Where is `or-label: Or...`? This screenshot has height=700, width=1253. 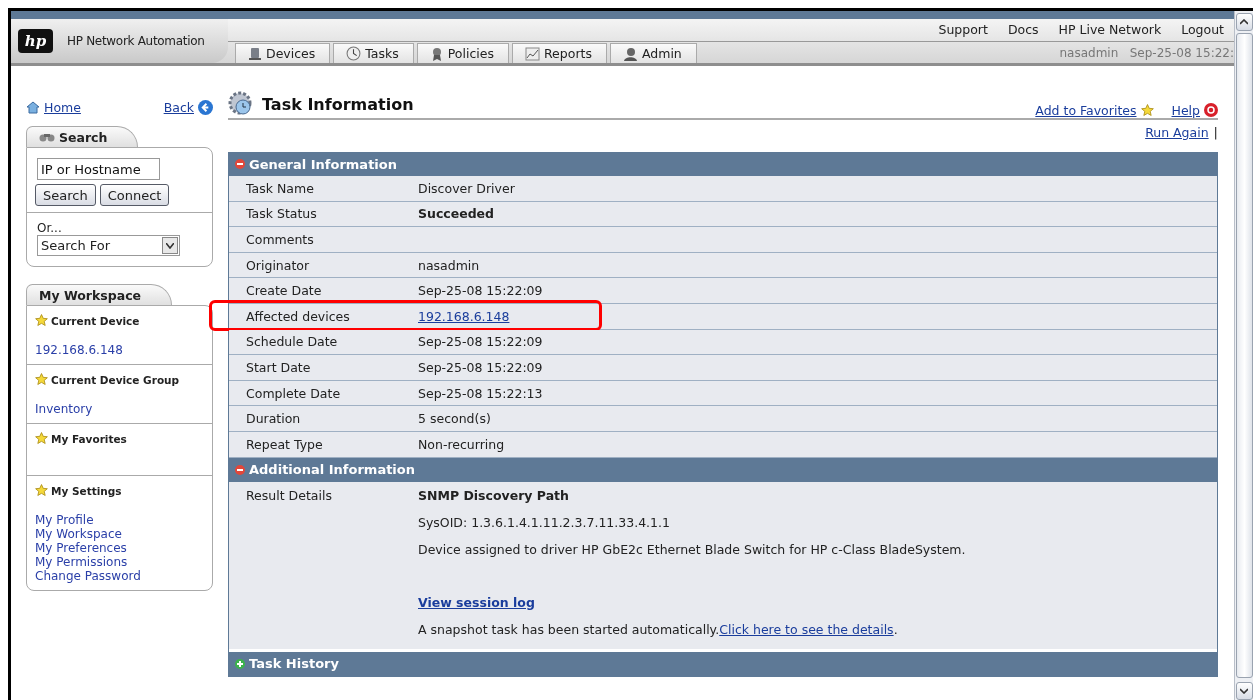 or-label: Or... is located at coordinates (50, 228).